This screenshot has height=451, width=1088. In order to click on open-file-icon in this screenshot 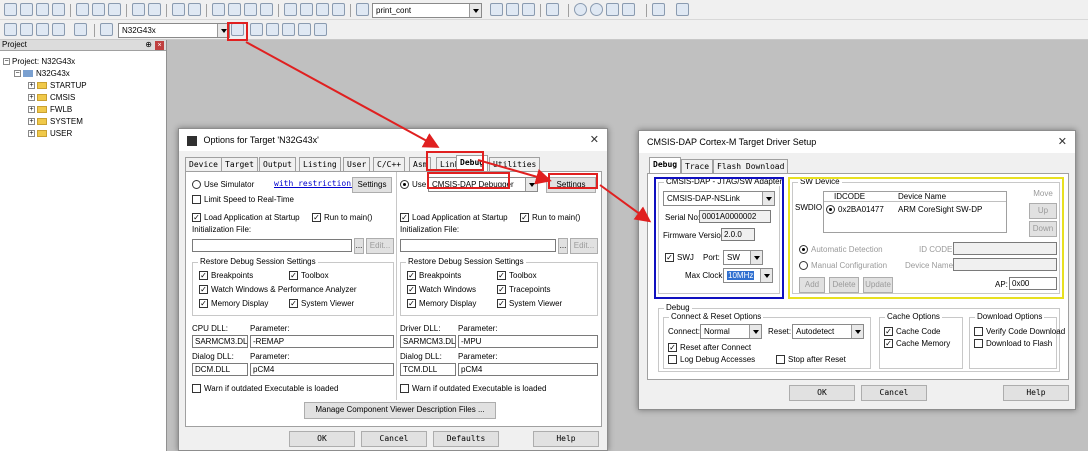, I will do `click(26, 9)`.